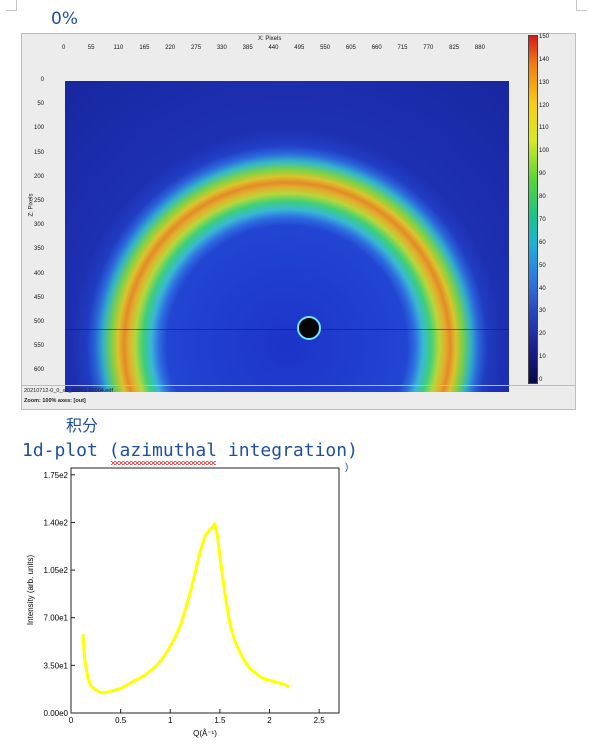  What do you see at coordinates (205, 590) in the screenshot?
I see `plot-frame` at bounding box center [205, 590].